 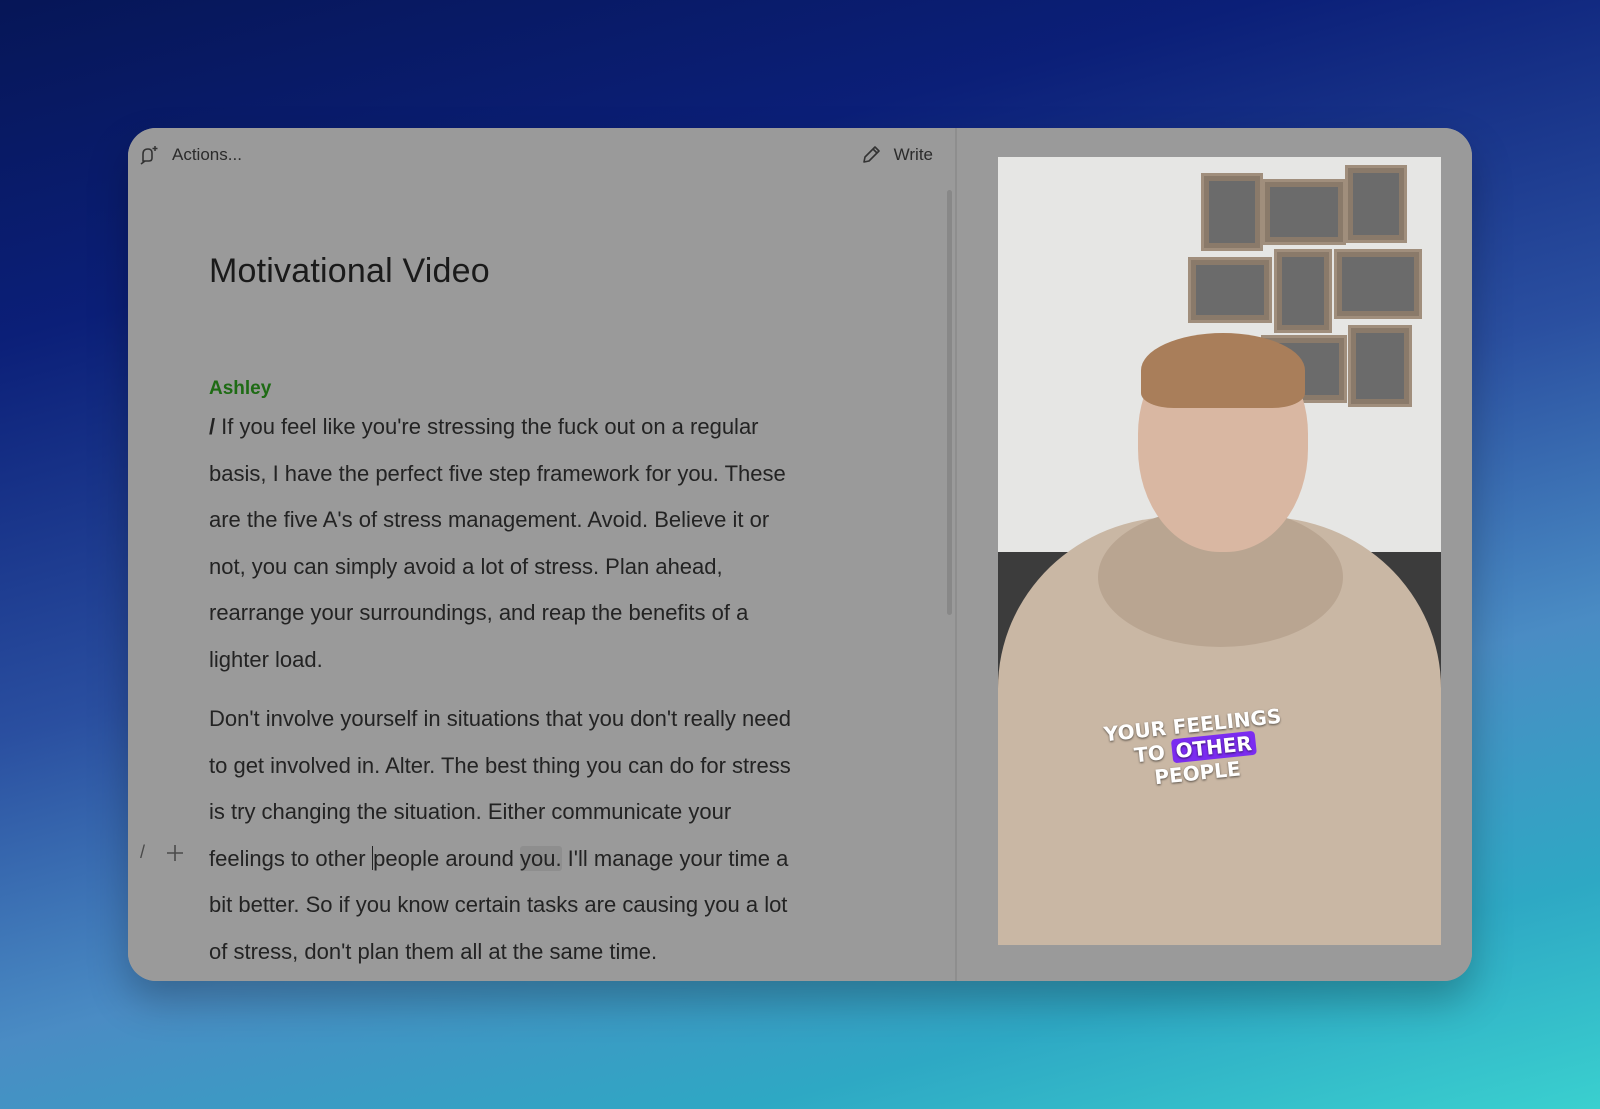 What do you see at coordinates (349, 271) in the screenshot?
I see `document-title: Motivational Video` at bounding box center [349, 271].